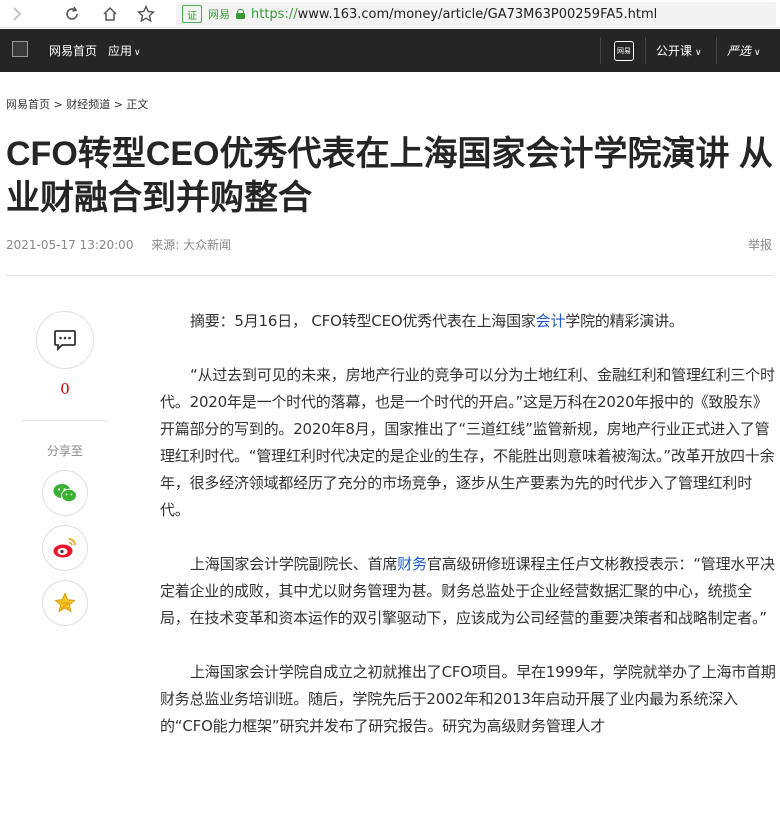 Image resolution: width=780 pixels, height=831 pixels. Describe the element at coordinates (760, 244) in the screenshot. I see `report-link: 举报` at that location.